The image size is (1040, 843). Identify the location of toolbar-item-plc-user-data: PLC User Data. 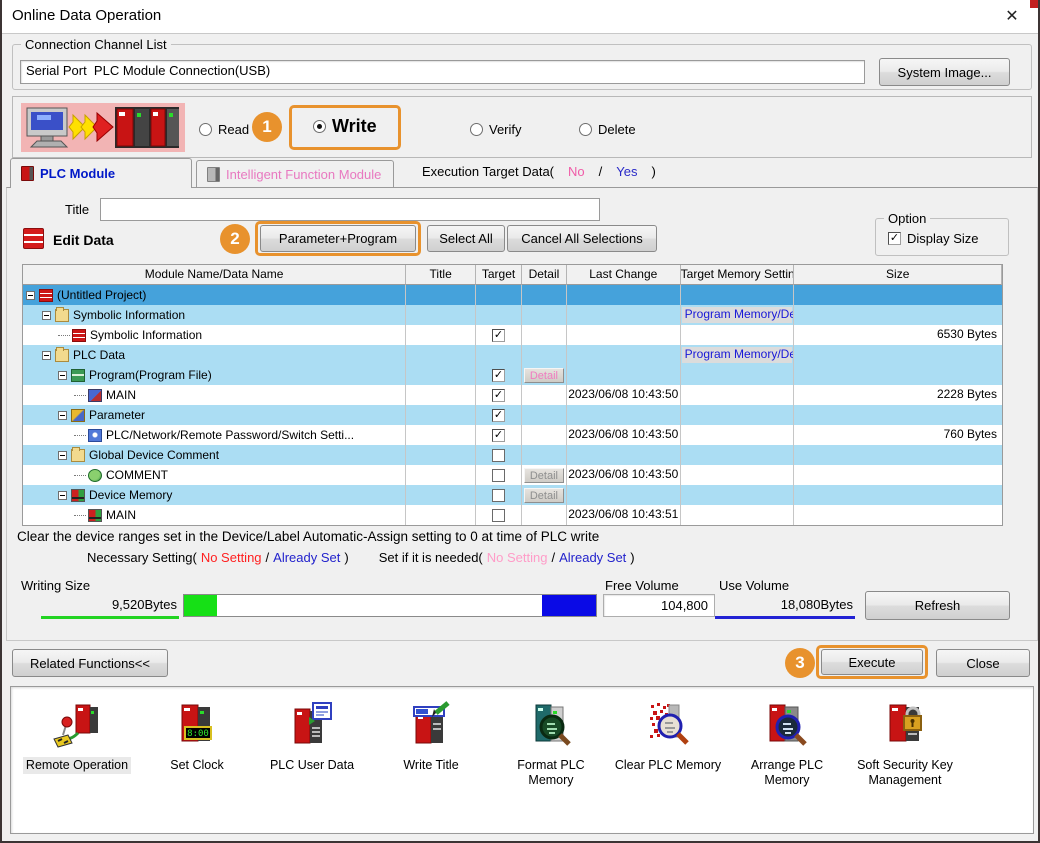
(312, 737).